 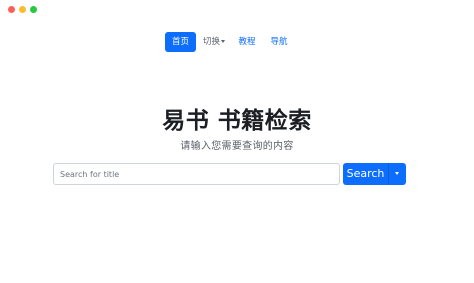 What do you see at coordinates (11, 9) in the screenshot?
I see `close-window-icon` at bounding box center [11, 9].